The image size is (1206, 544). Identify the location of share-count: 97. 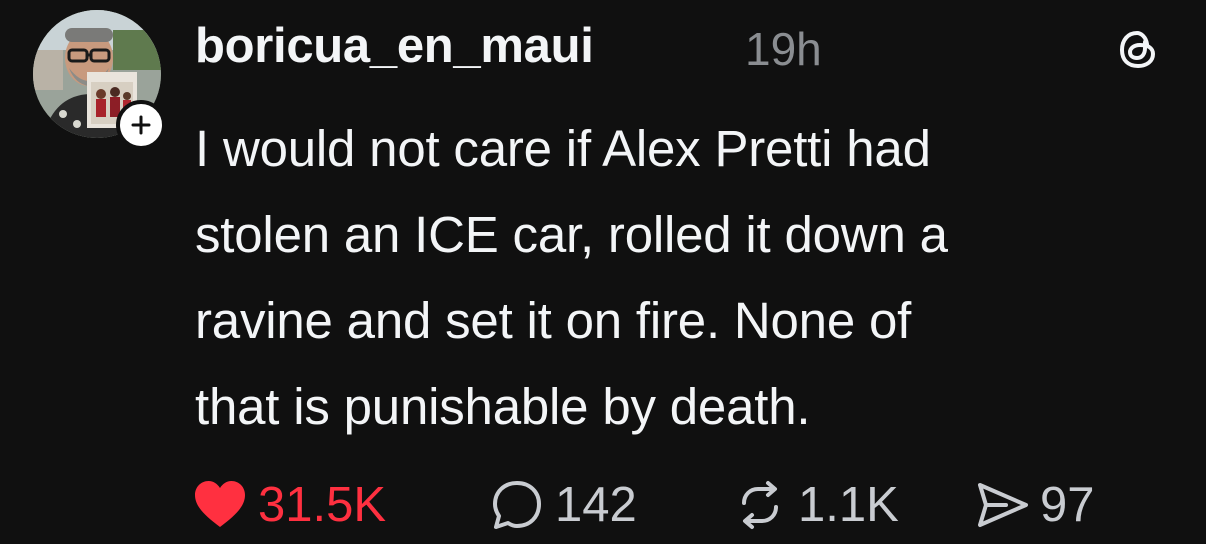
(1067, 505).